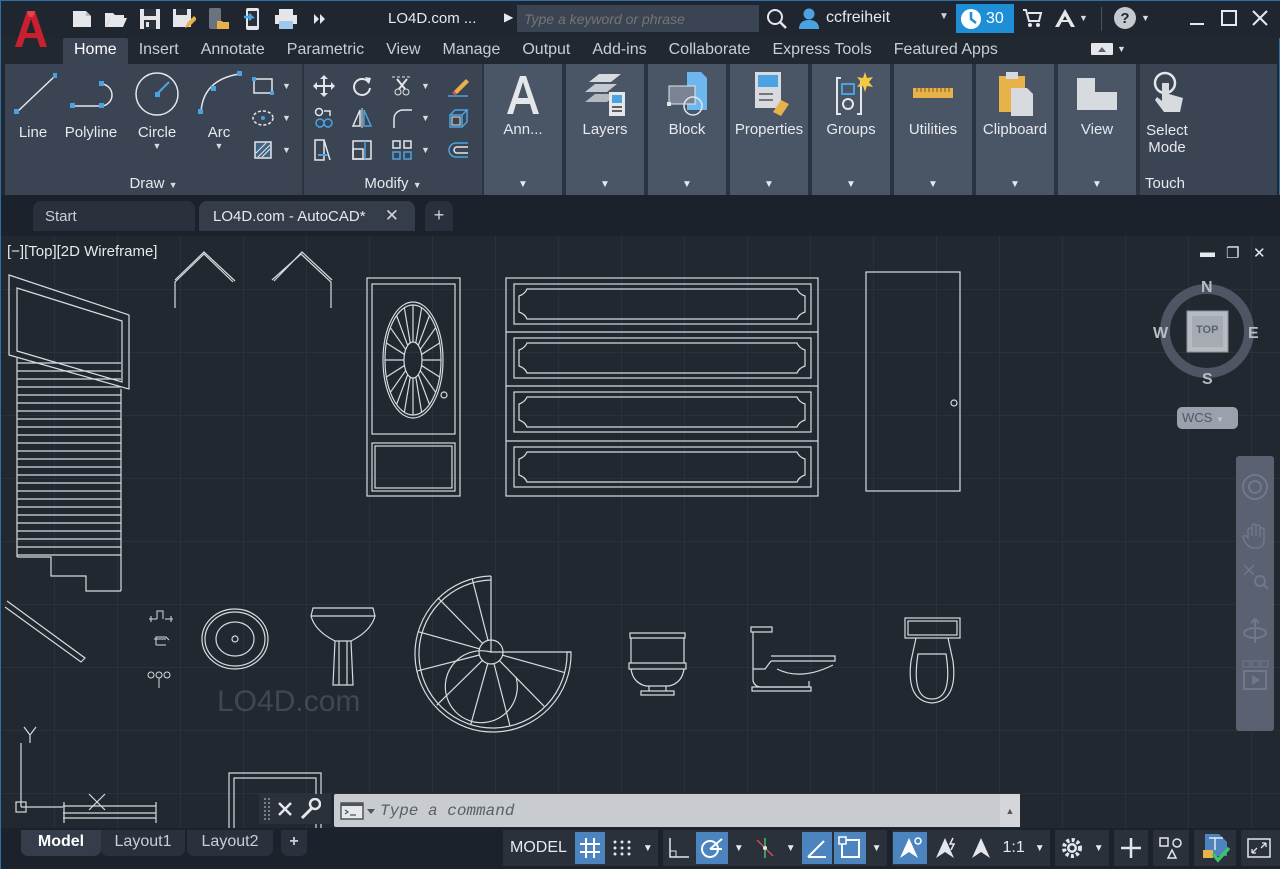 This screenshot has width=1280, height=869. Describe the element at coordinates (413, 387) in the screenshot. I see `ornate-door-drawing` at that location.